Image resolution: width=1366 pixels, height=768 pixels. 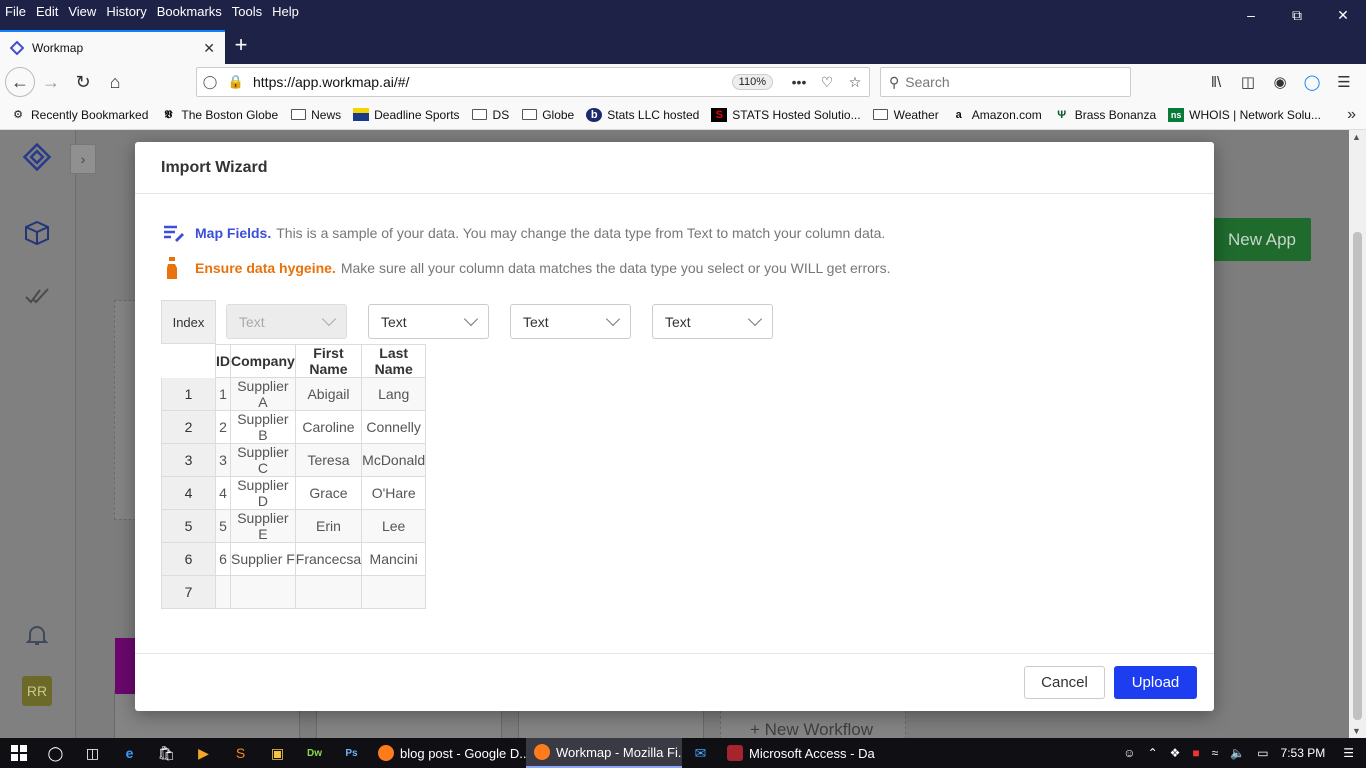 What do you see at coordinates (112, 47) in the screenshot?
I see `tab-workmap: Workmap ✕` at bounding box center [112, 47].